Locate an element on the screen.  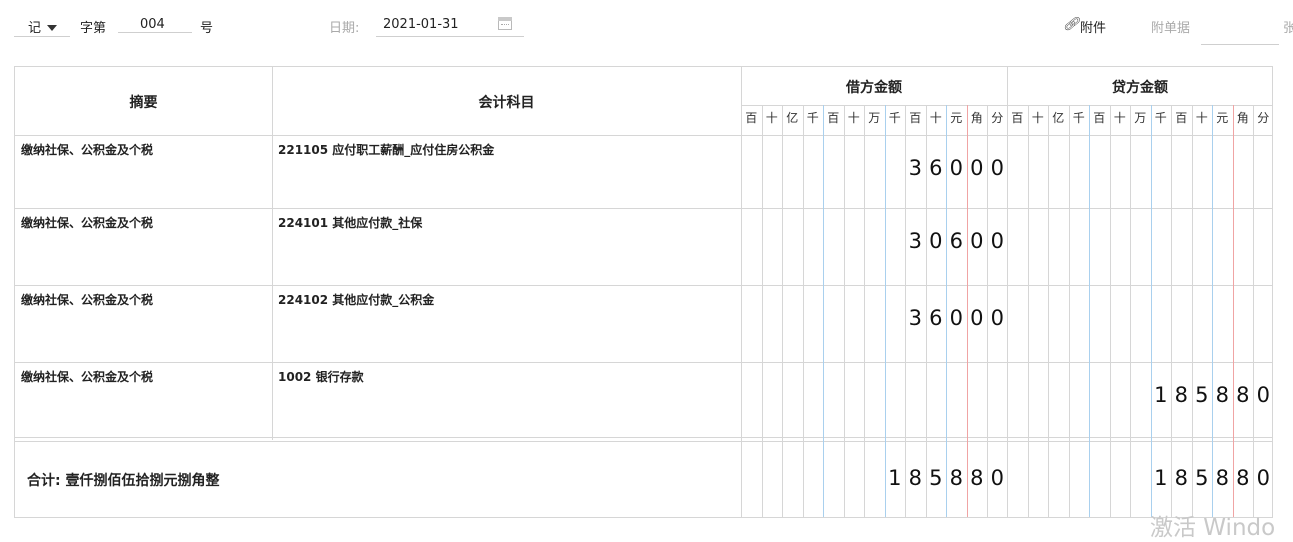
total-amount-words: 壹仟捌佰伍拾捌元捌角整 is located at coordinates (142, 481).